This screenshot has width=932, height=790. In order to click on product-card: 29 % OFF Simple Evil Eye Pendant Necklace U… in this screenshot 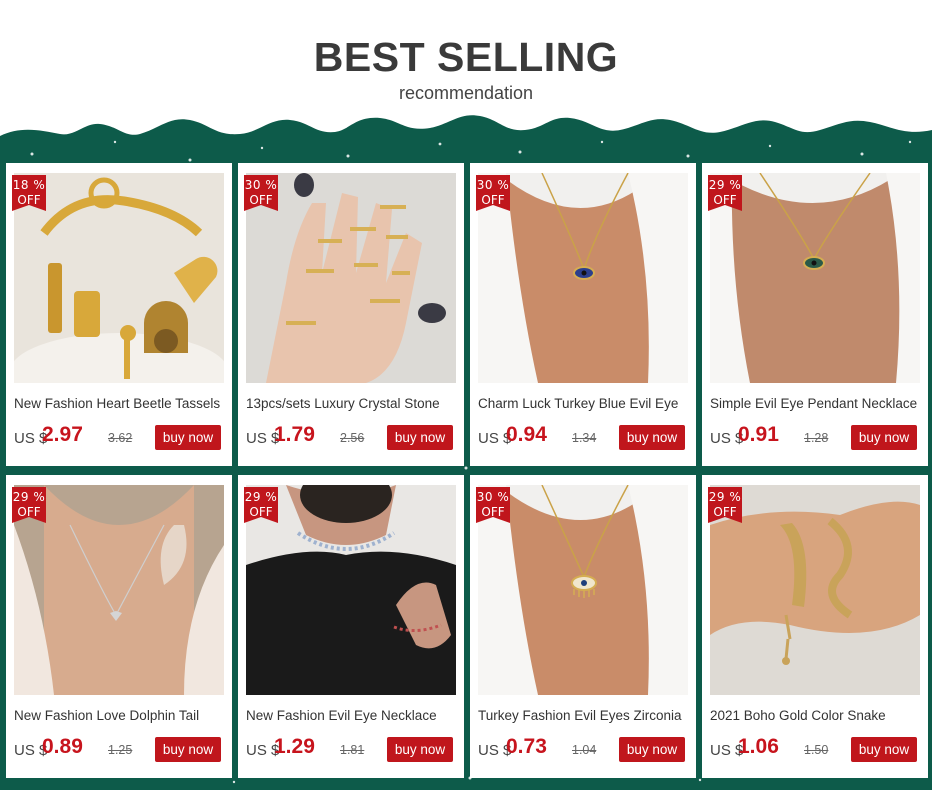, I will do `click(815, 314)`.